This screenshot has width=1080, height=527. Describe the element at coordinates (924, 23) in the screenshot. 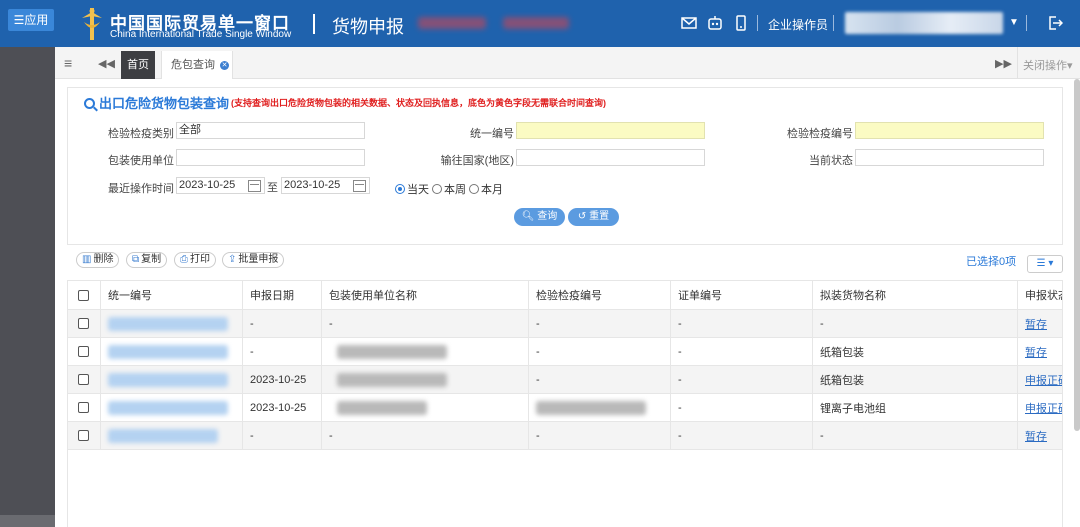

I see `user-name-redacted` at that location.